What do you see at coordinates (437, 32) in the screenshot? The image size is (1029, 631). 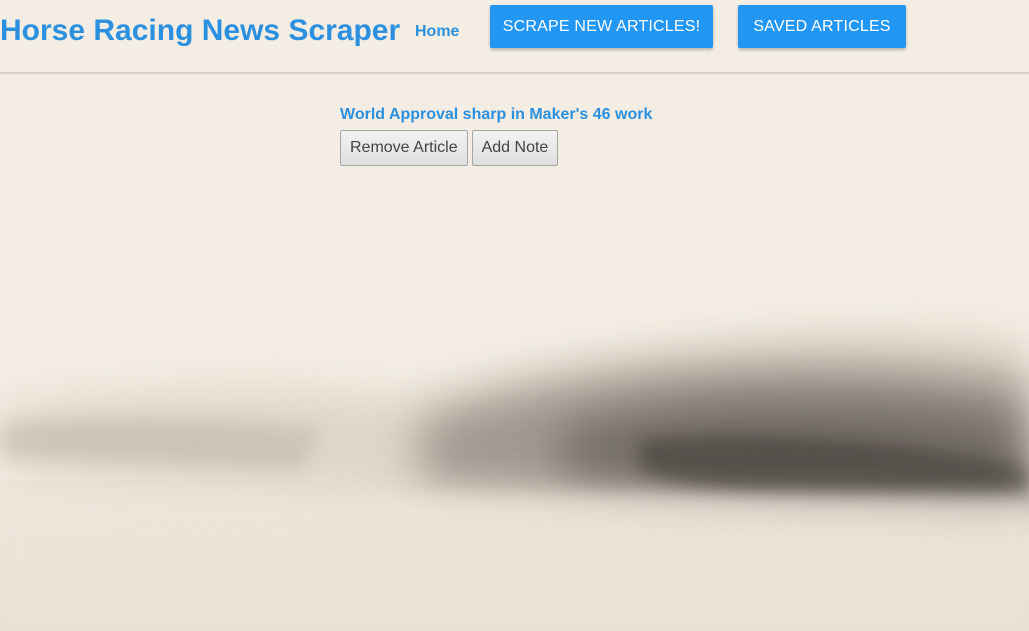 I see `nav-home-link: Home` at bounding box center [437, 32].